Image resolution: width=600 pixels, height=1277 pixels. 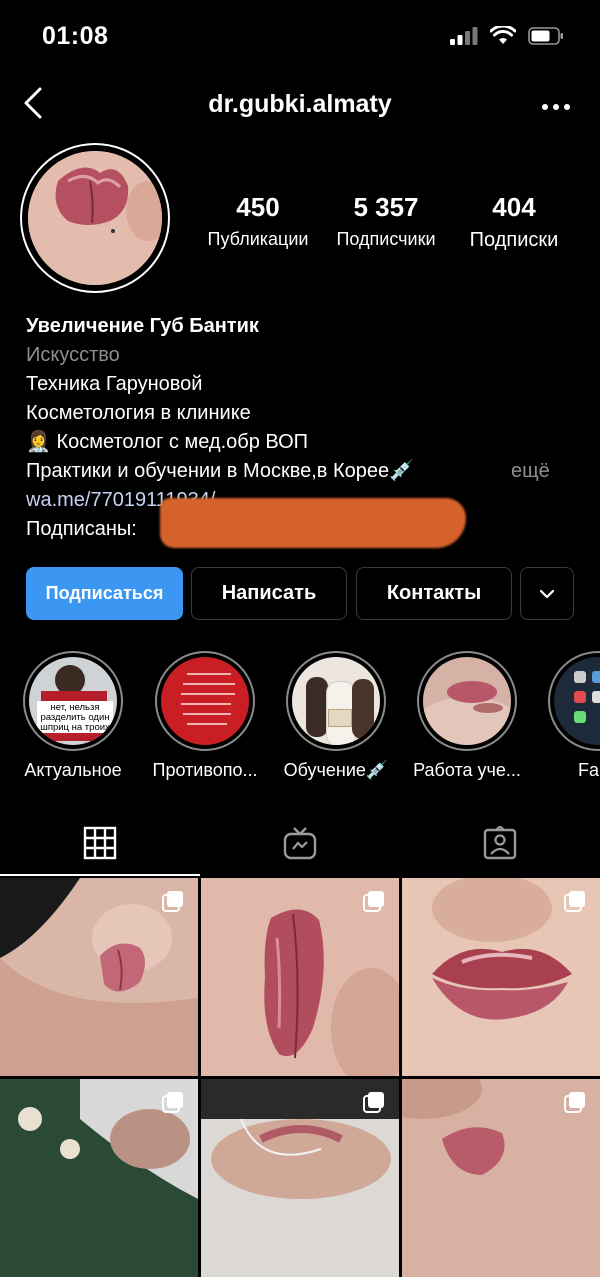 I want to click on highlight-label: Fa, so click(x=589, y=770).